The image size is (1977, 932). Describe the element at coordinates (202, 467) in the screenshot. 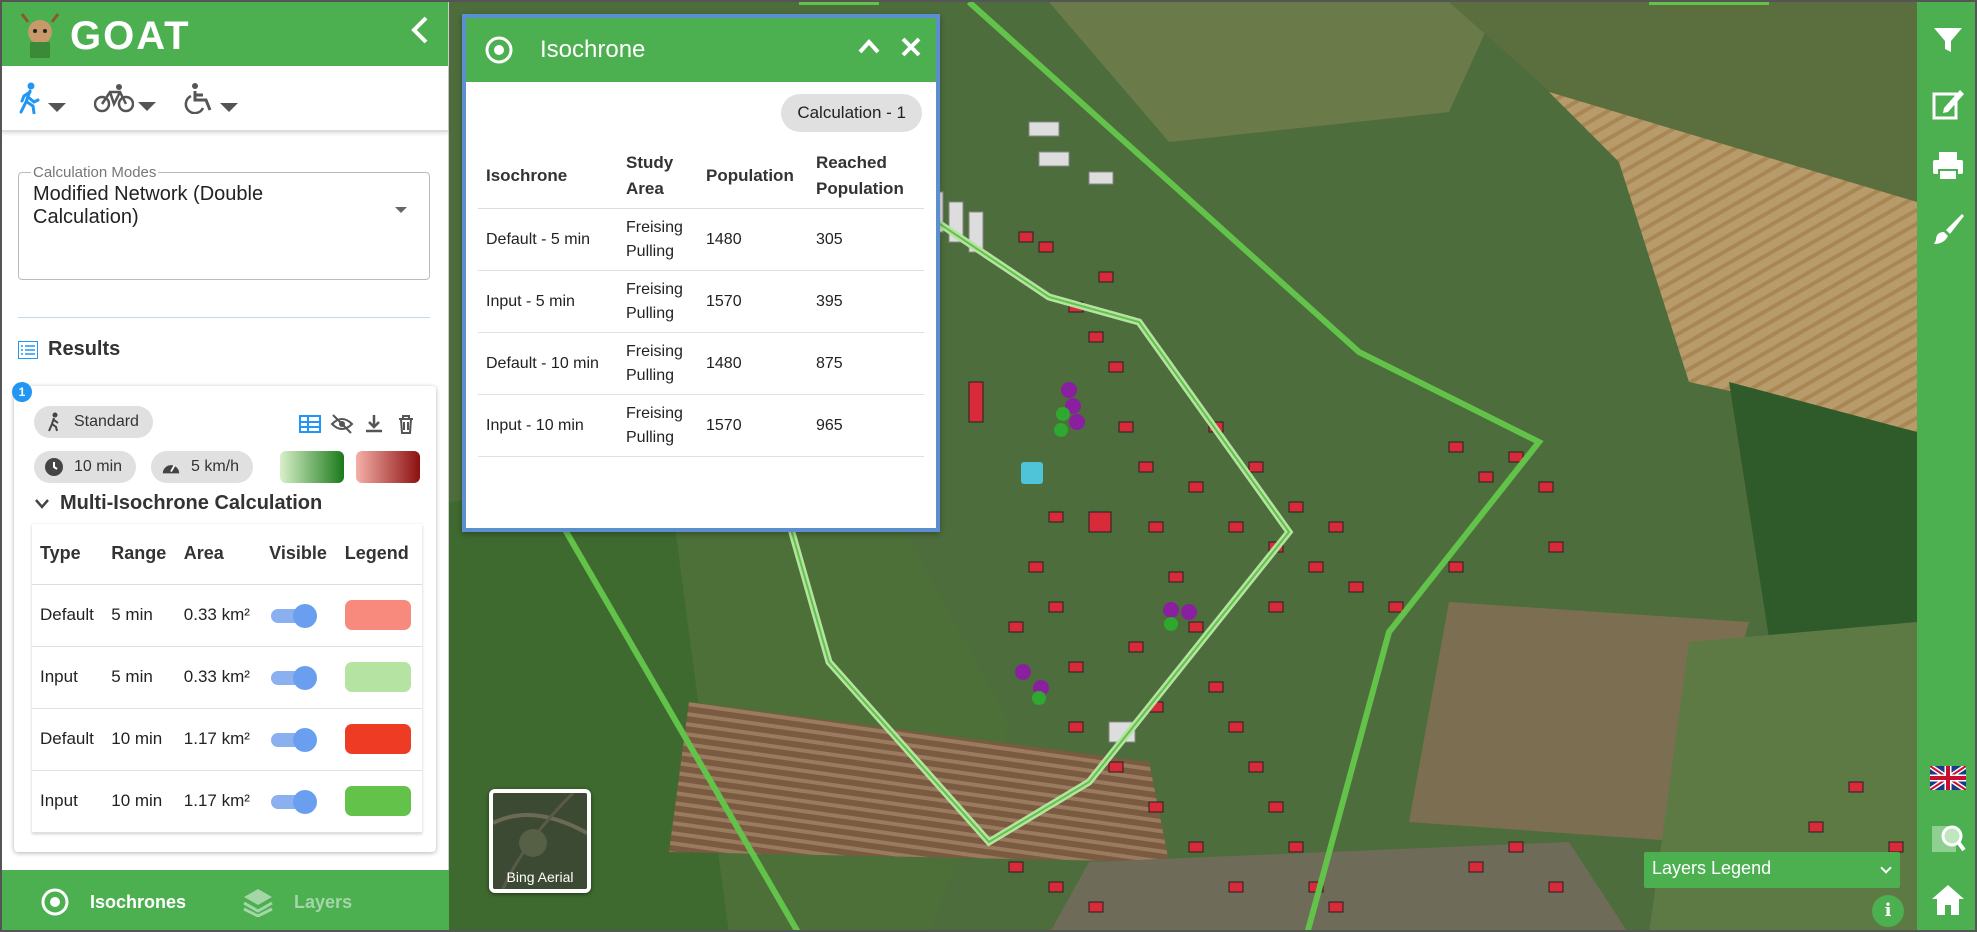

I see `speed-chip: 5 km/h` at that location.